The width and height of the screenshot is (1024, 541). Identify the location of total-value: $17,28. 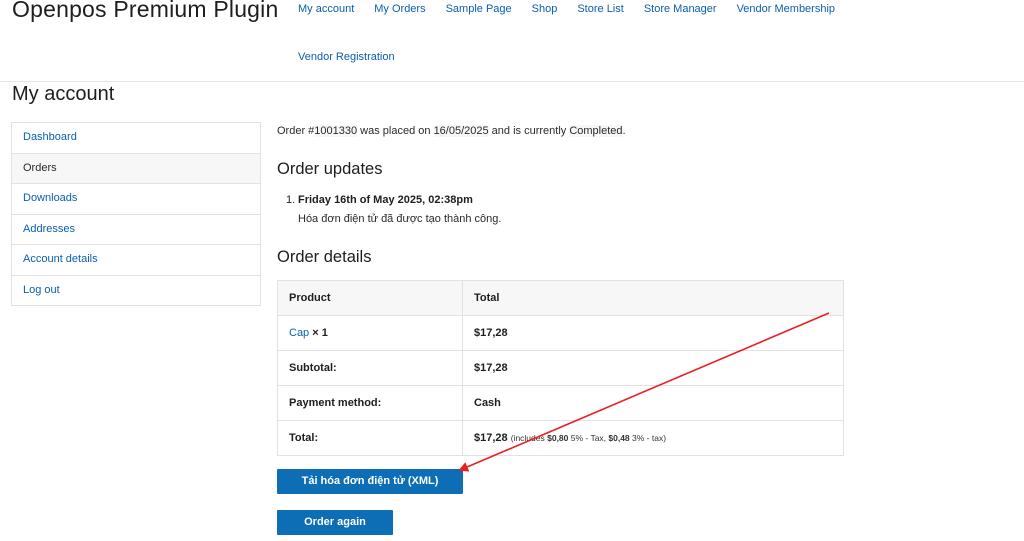
(491, 438).